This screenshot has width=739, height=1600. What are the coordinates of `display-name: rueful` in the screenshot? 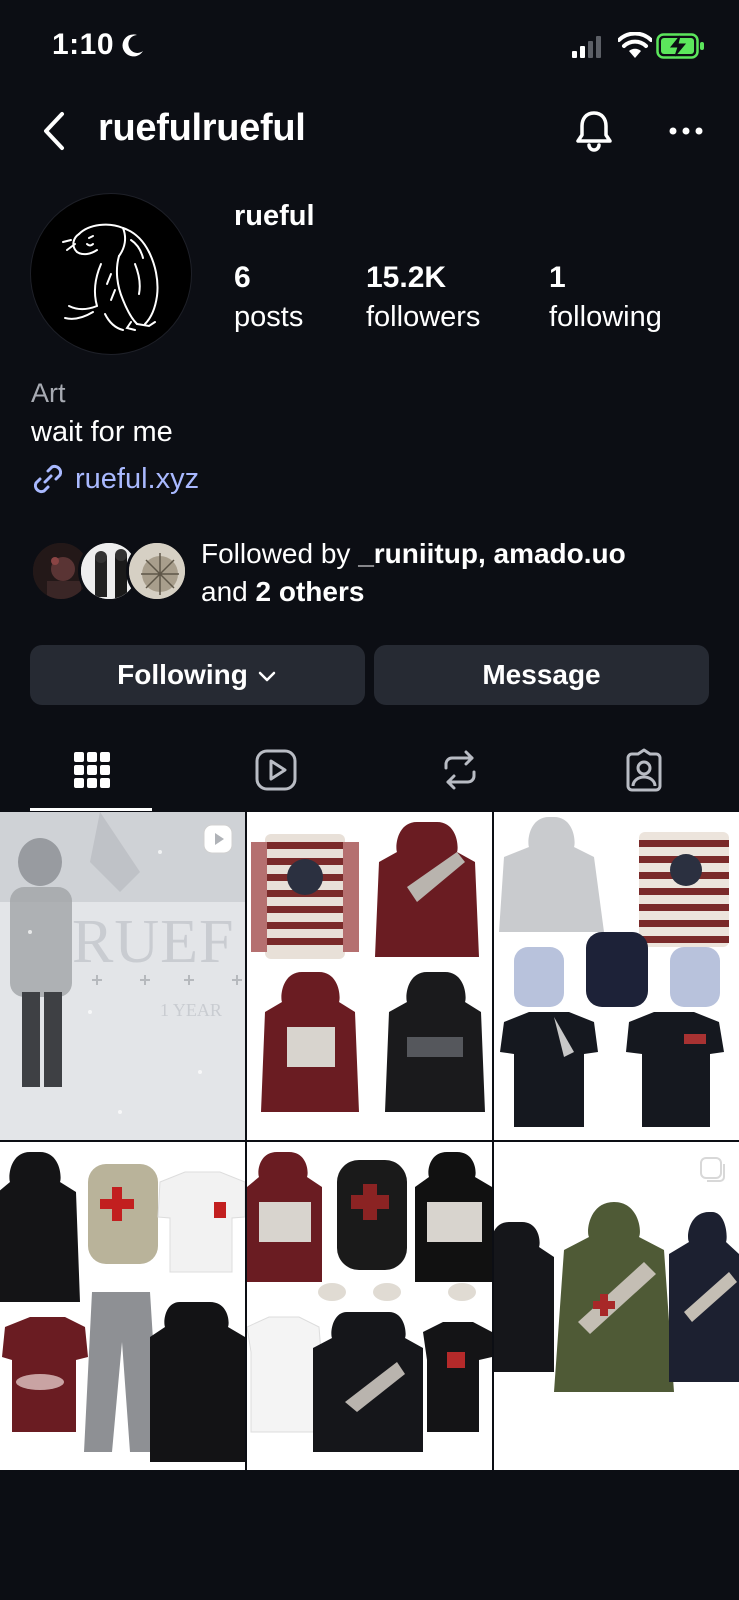 It's located at (274, 216).